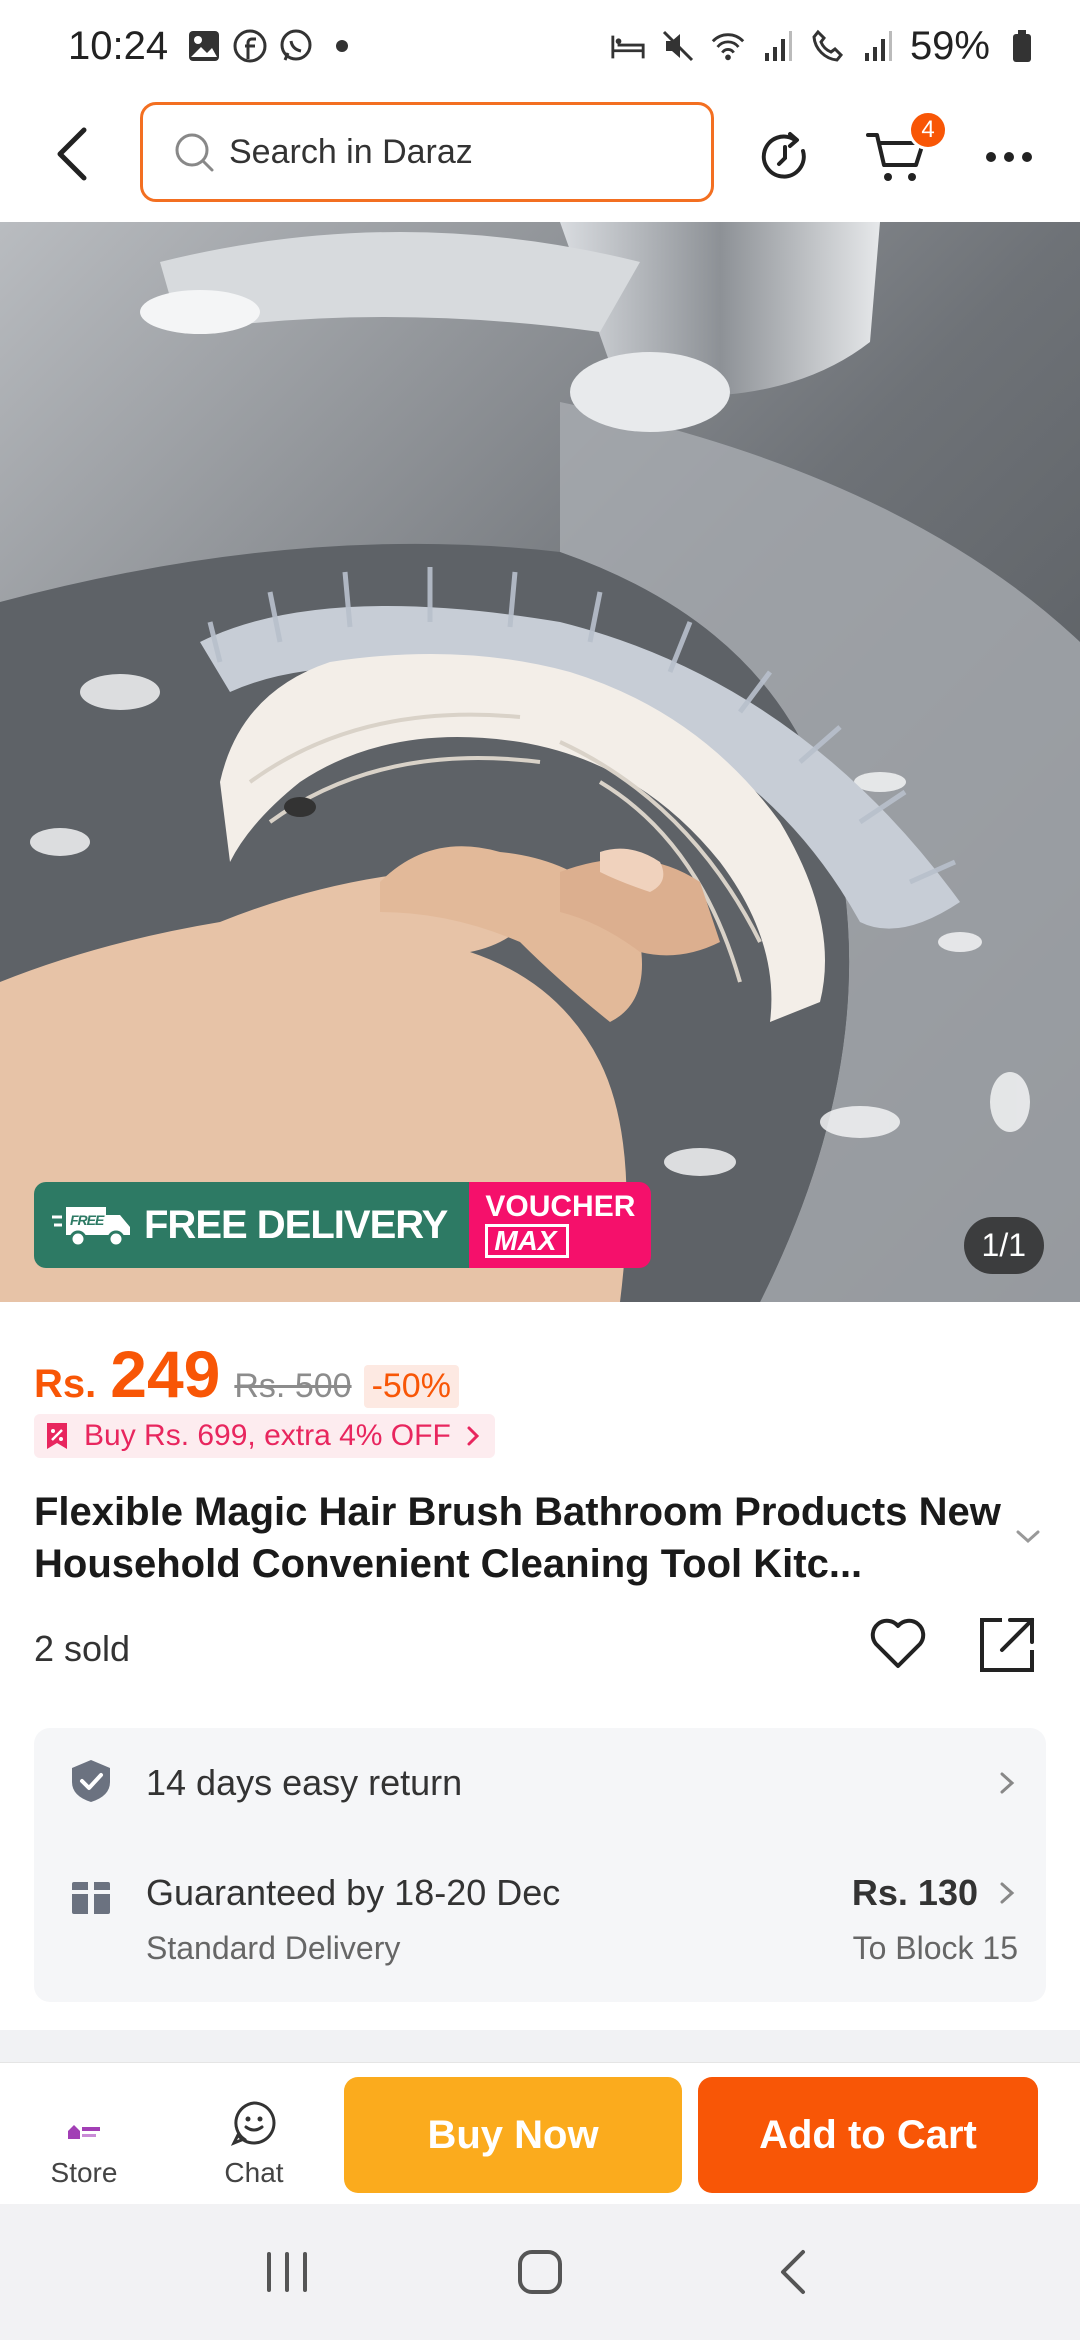  Describe the element at coordinates (87, 1220) in the screenshot. I see `free-tag: FREE` at that location.